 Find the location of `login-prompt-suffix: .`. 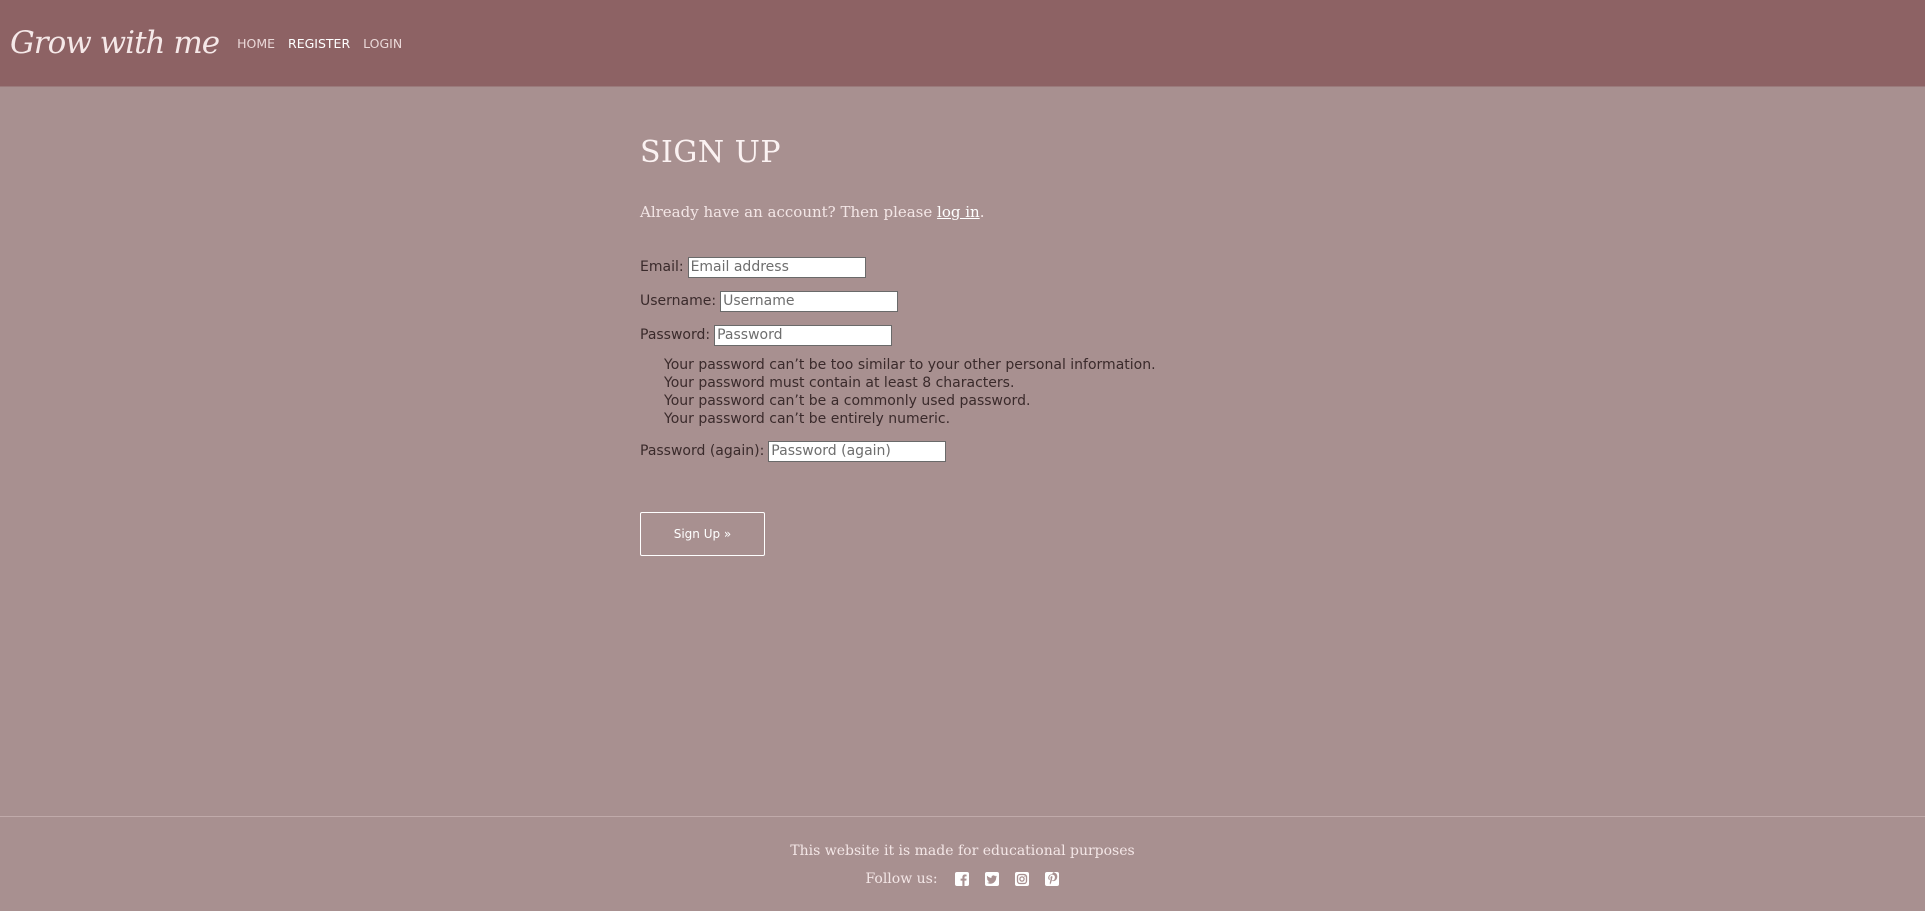

login-prompt-suffix: . is located at coordinates (982, 212).